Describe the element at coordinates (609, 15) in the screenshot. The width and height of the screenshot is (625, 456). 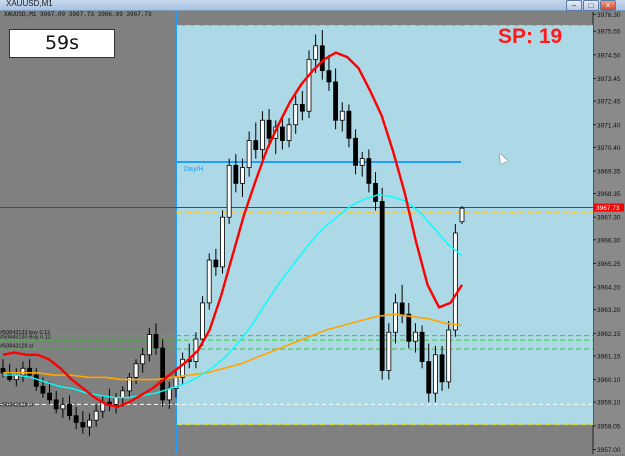
I see `y-tick-label: 3976.30` at that location.